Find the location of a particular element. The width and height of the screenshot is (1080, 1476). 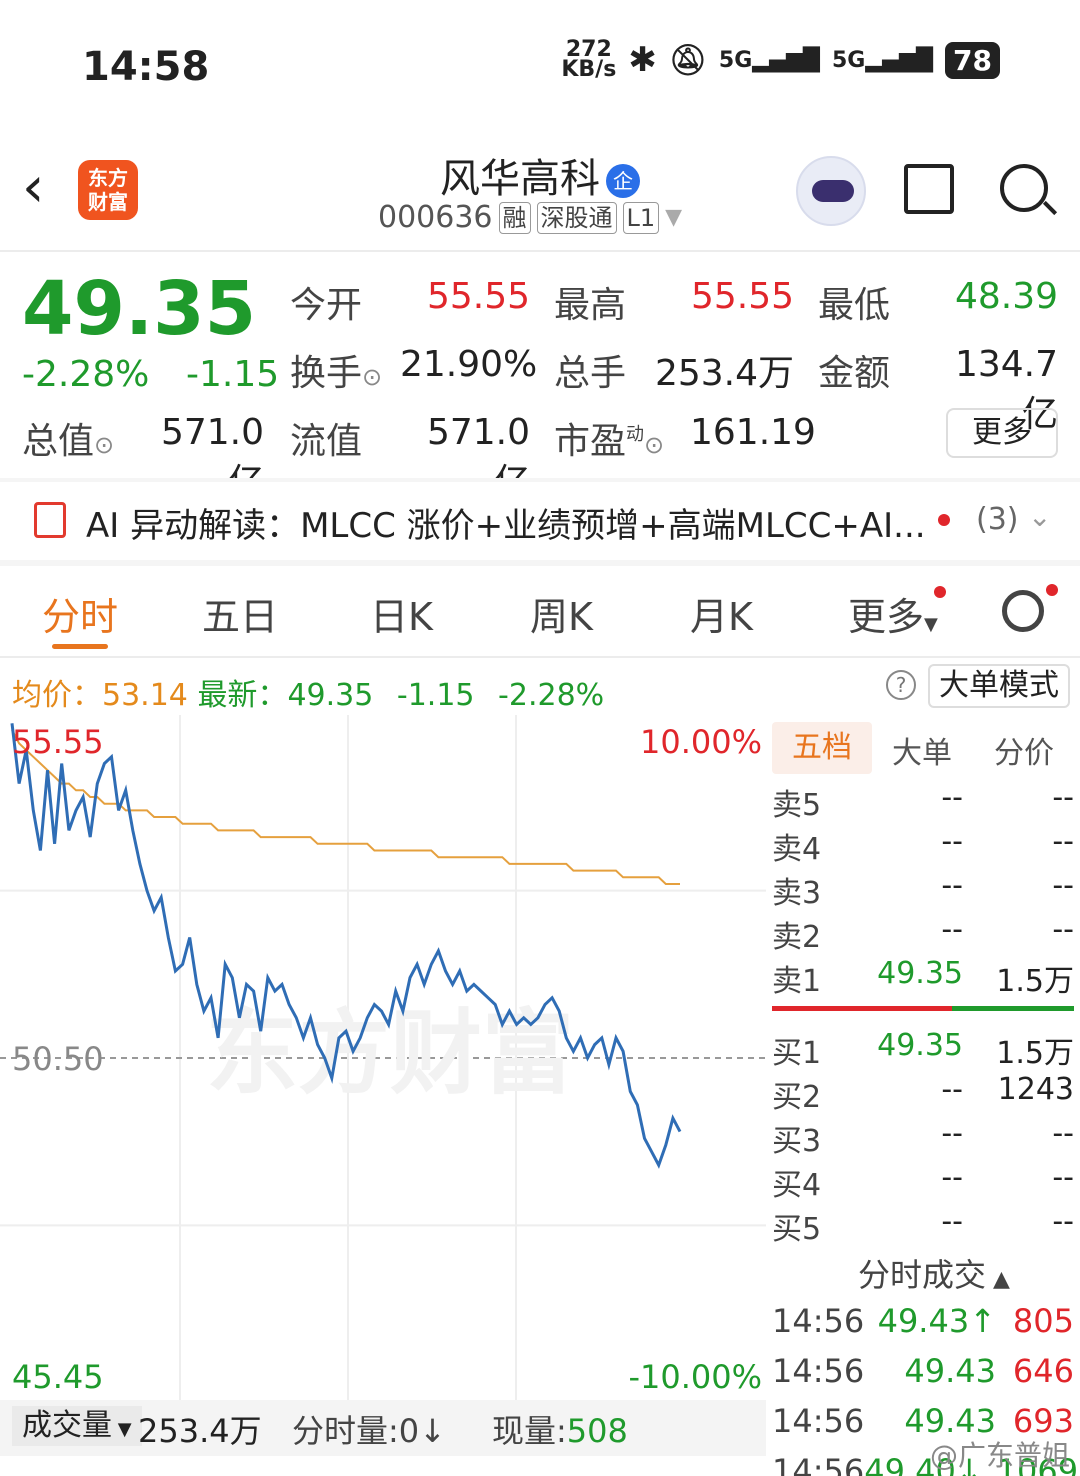

avg-price-line is located at coordinates (345, 807).